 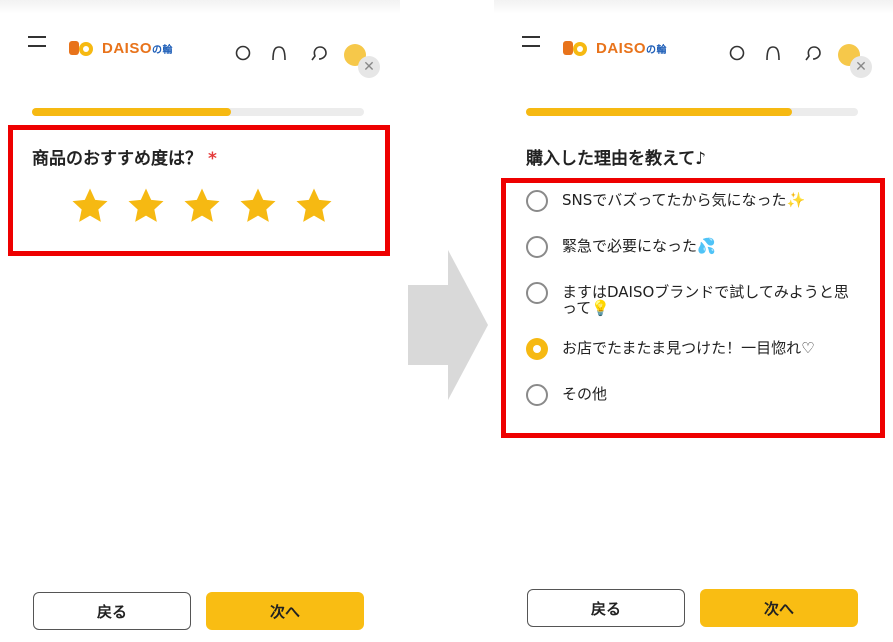 I want to click on question-title: 購入した理由を教えて♪, so click(x=616, y=159).